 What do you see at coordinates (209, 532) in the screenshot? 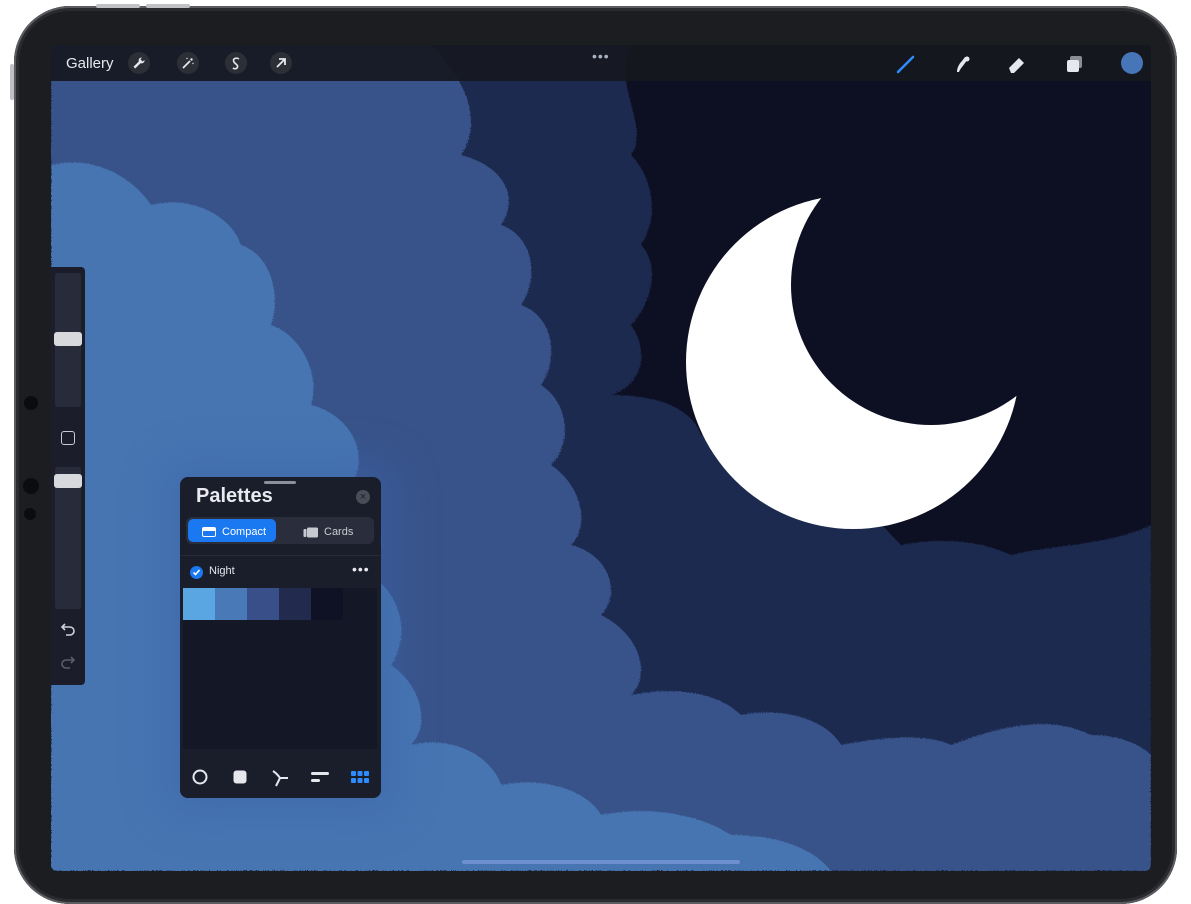
I see `compact-icon` at bounding box center [209, 532].